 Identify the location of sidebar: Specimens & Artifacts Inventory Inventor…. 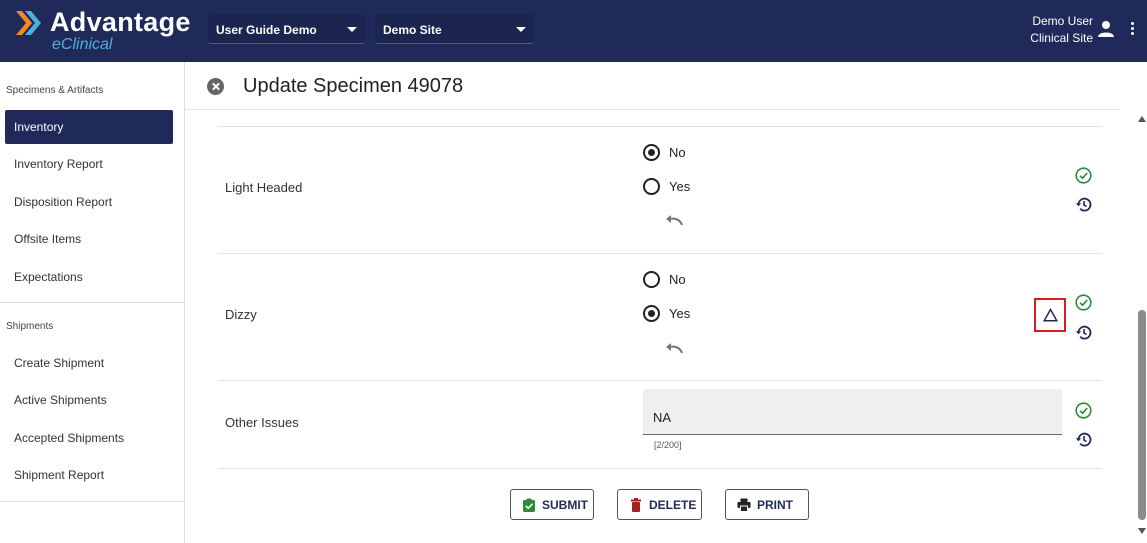
(92, 302).